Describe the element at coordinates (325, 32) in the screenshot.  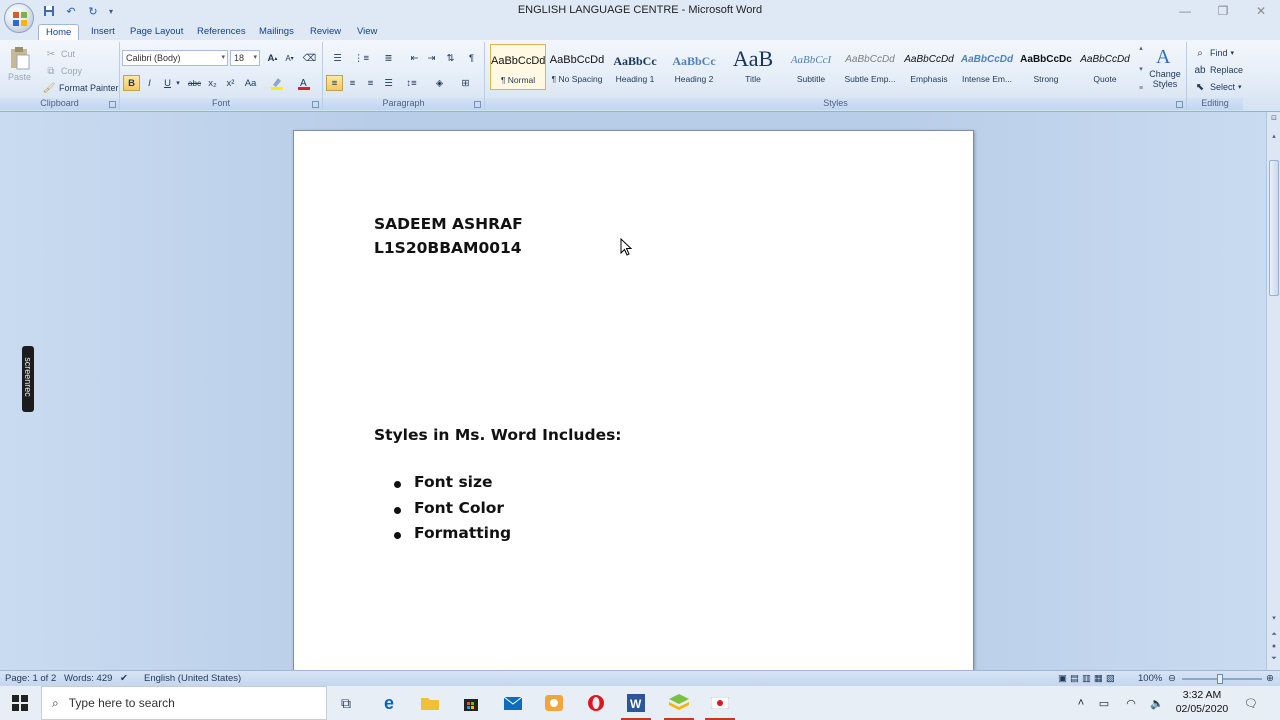
I see `tab-review: Review` at that location.